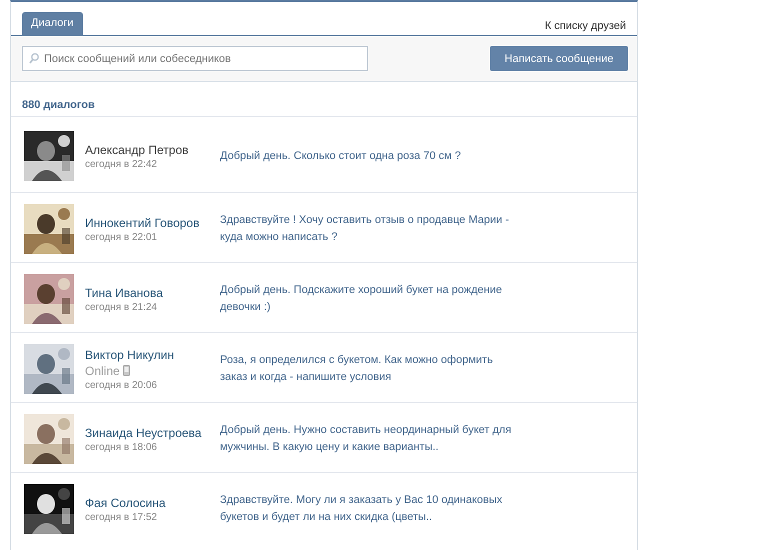 The width and height of the screenshot is (759, 550). What do you see at coordinates (124, 293) in the screenshot?
I see `contact-name: Тина Иванова` at bounding box center [124, 293].